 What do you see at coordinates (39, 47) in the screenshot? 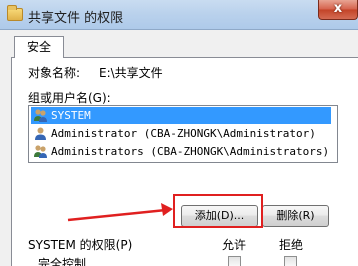
I see `tab-security: 安全` at bounding box center [39, 47].